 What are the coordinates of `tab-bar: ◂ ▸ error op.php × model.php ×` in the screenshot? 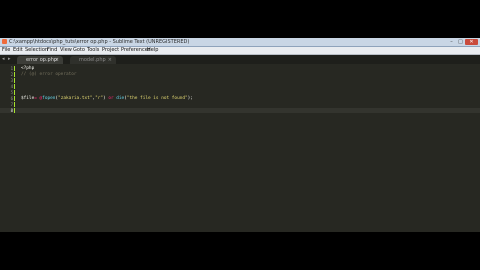 It's located at (240, 59).